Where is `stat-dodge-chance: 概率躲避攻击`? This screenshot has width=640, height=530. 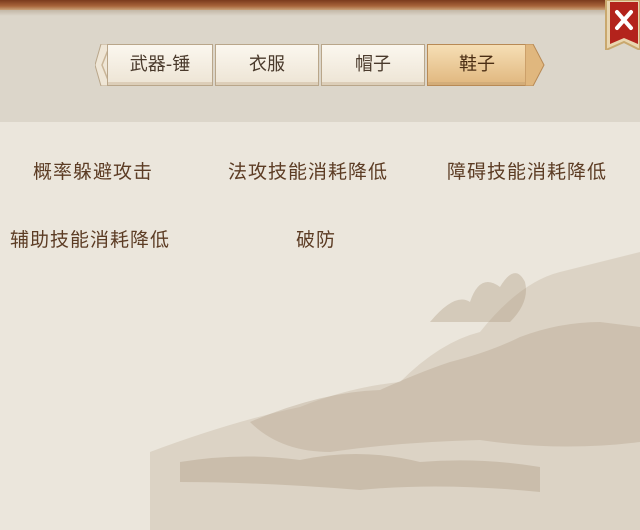 stat-dodge-chance: 概率躲避攻击 is located at coordinates (93, 172).